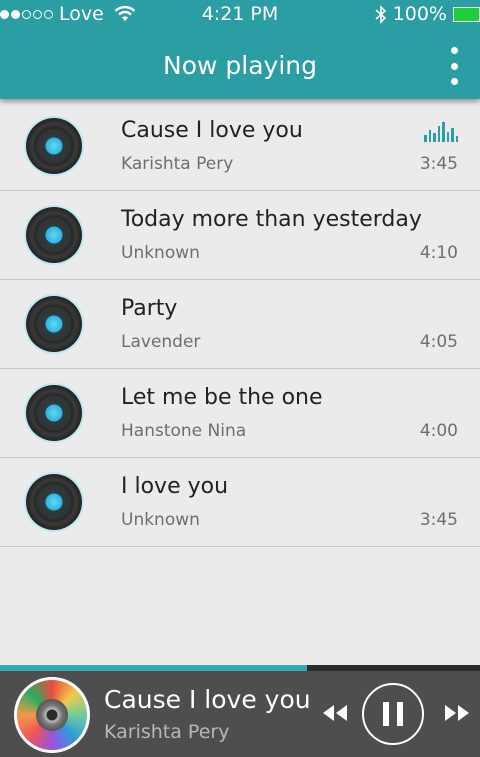  Describe the element at coordinates (184, 431) in the screenshot. I see `song-artist: Hanstone Nina` at that location.